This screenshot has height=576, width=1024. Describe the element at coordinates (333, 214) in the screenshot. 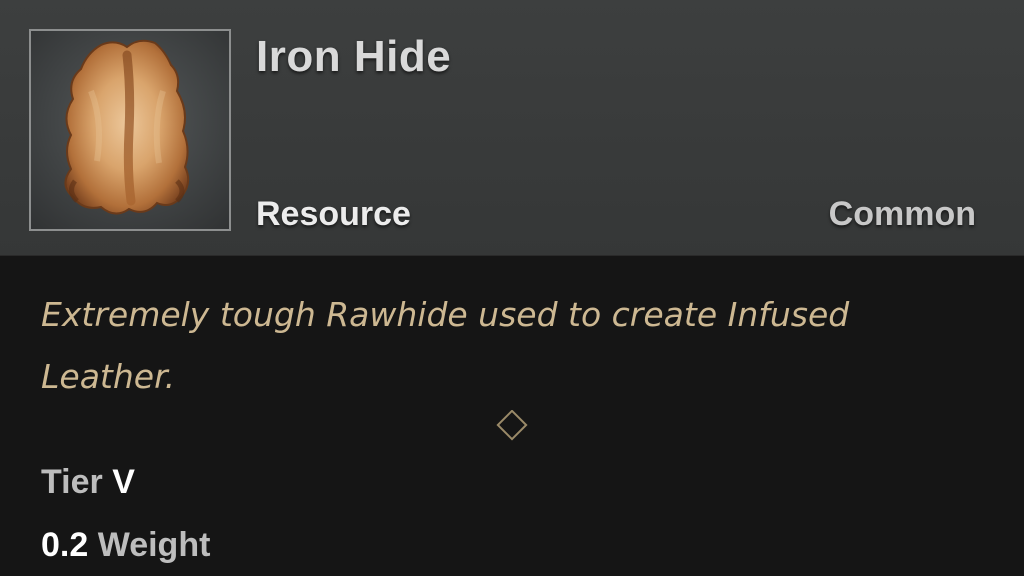

I see `item-type: Resource` at that location.